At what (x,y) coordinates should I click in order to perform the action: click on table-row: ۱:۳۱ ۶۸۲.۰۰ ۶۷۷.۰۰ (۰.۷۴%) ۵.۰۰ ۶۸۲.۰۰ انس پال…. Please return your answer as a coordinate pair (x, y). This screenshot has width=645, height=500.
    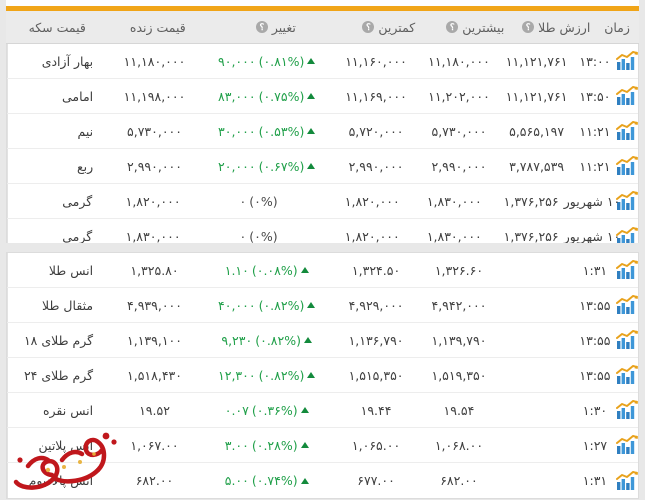
    Looking at the image, I should click on (322, 480).